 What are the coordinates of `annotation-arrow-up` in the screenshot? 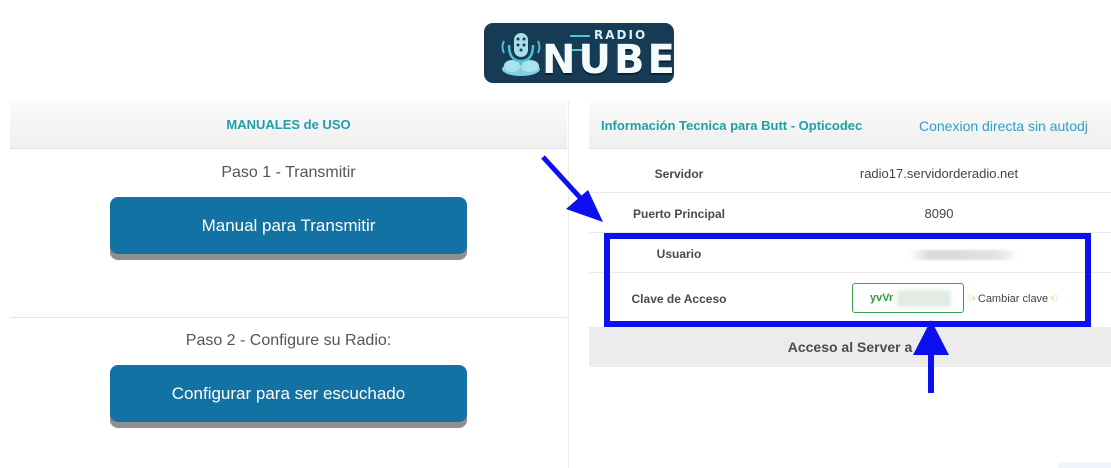 It's located at (931, 356).